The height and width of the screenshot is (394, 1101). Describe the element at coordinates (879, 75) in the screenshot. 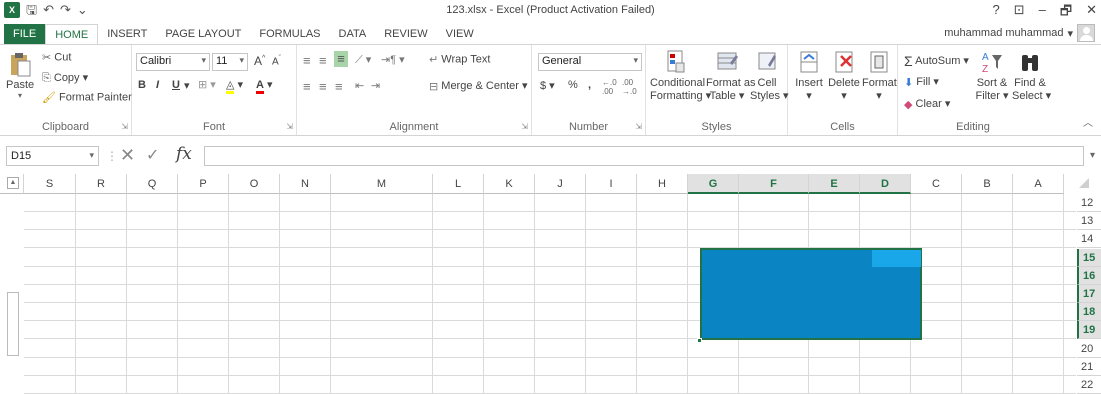

I see `format-cells-button: Format ▾` at that location.